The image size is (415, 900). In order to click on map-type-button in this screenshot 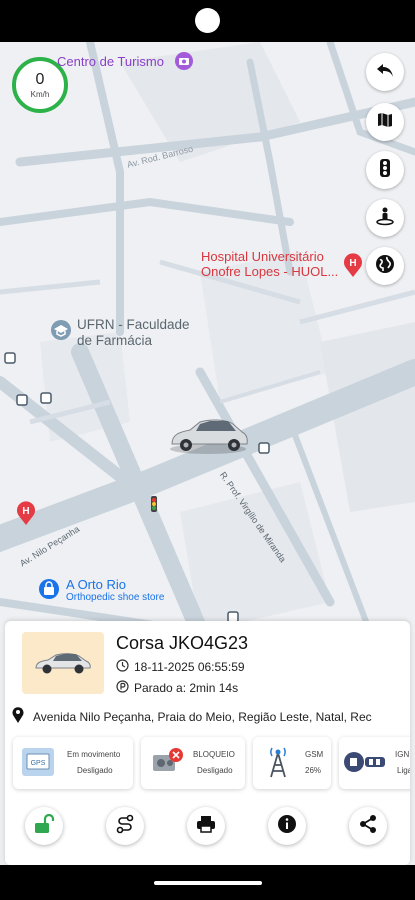, I will do `click(385, 122)`.